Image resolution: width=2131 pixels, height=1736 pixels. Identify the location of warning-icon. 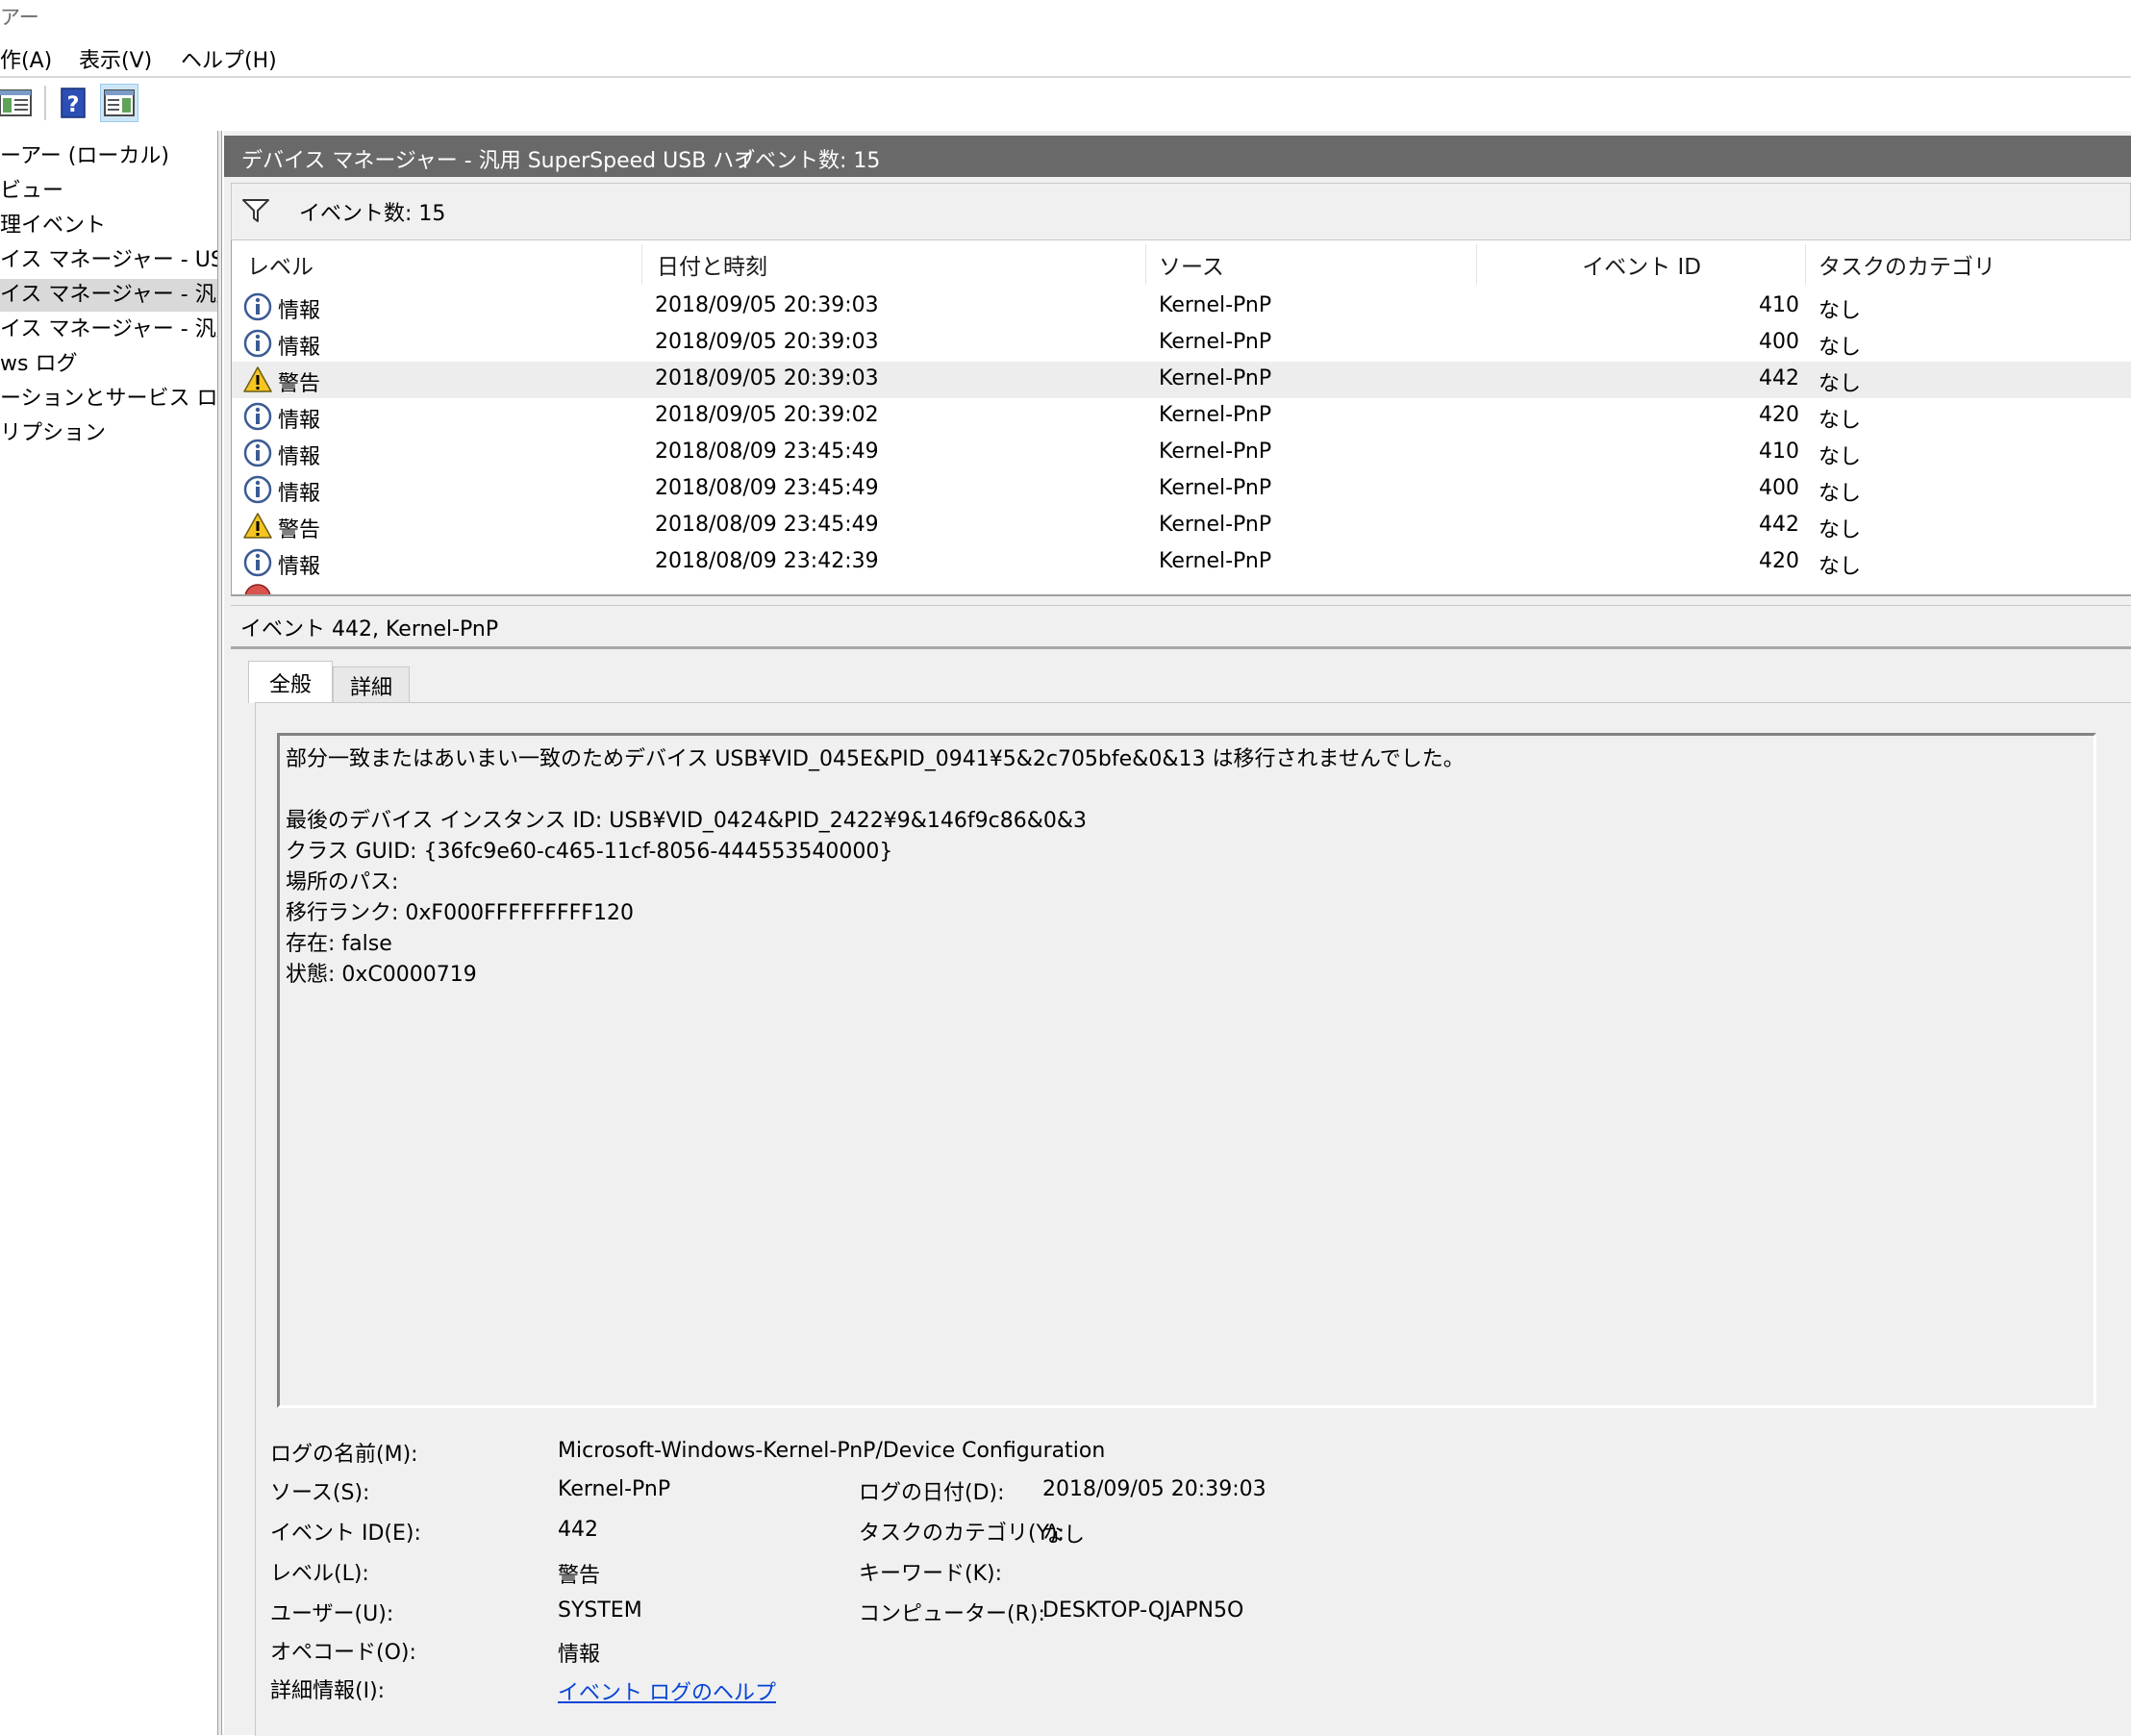
(257, 379).